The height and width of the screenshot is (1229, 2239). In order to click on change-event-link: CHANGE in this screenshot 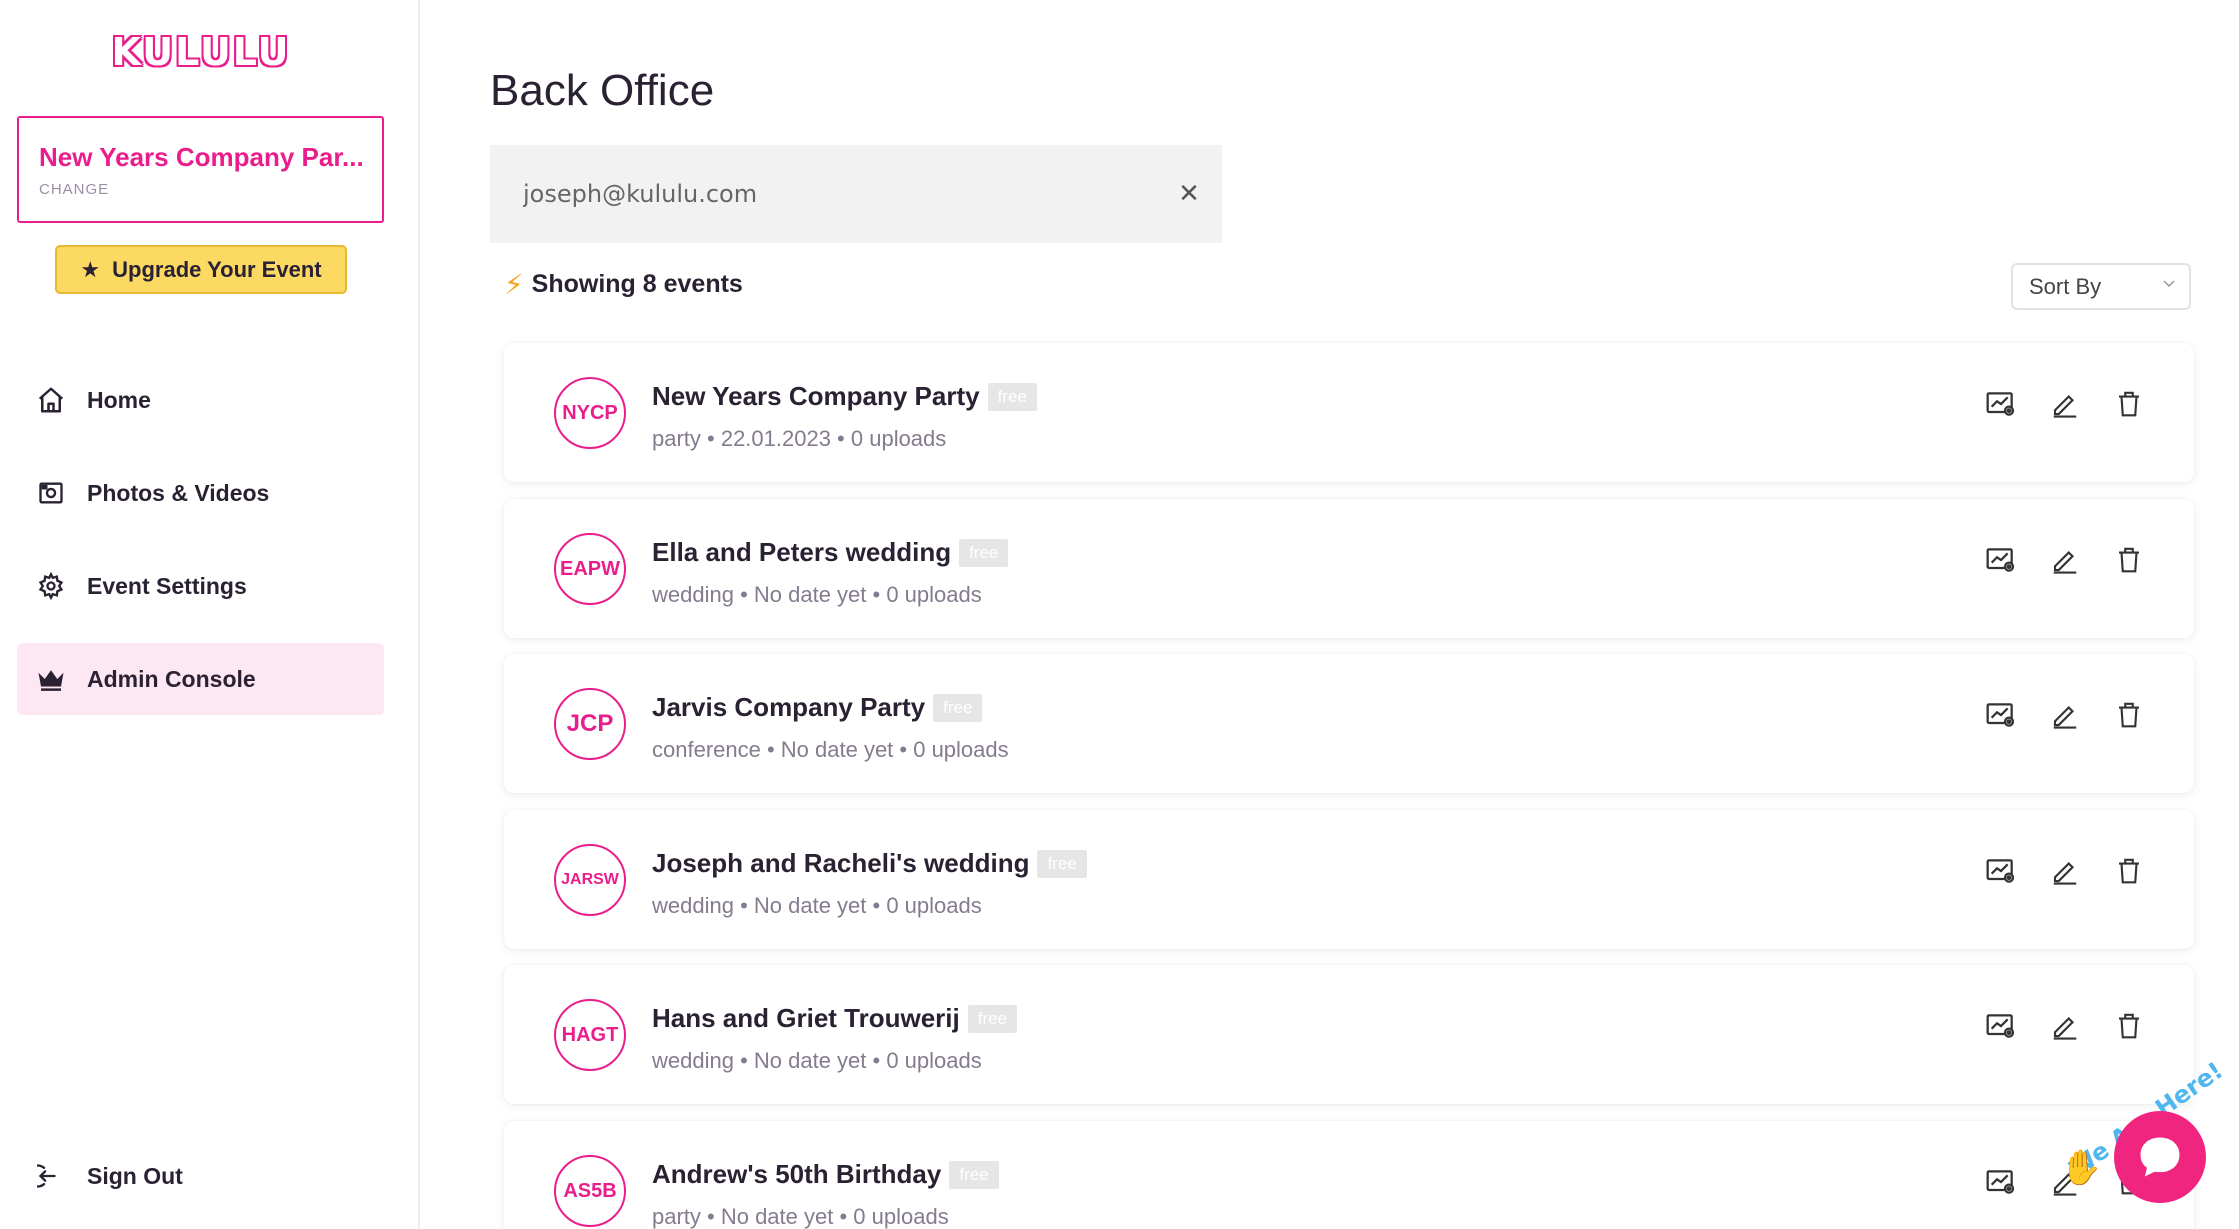, I will do `click(210, 189)`.